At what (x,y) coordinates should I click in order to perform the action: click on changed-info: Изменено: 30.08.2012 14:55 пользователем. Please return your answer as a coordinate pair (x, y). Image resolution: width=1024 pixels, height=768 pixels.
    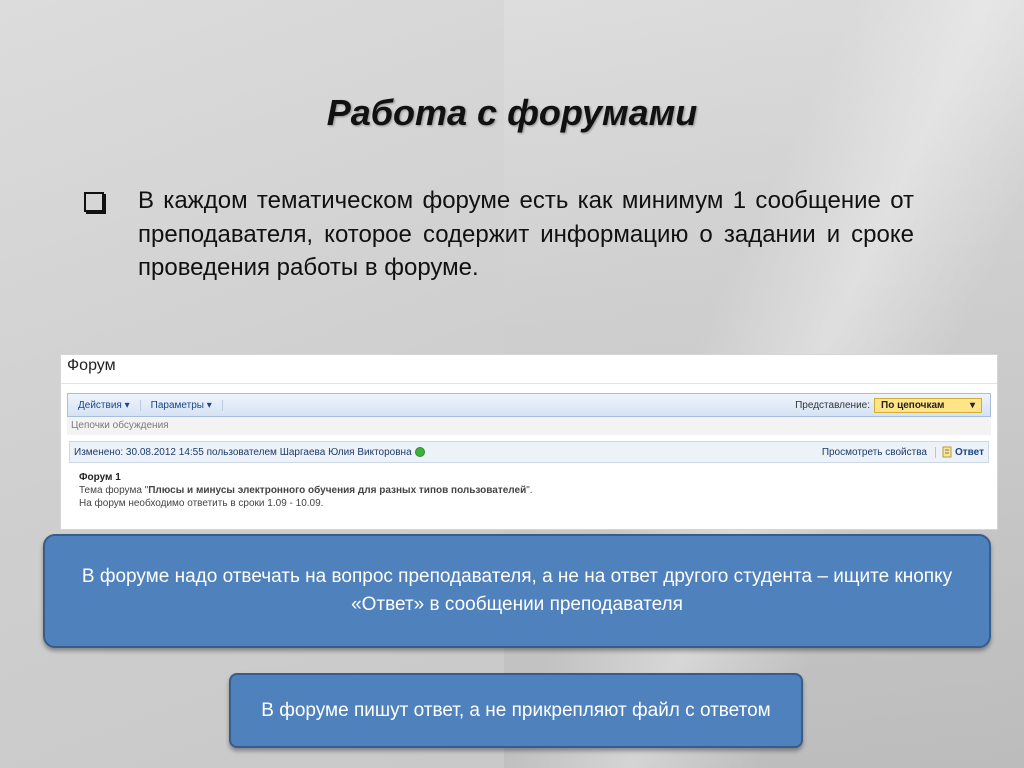
    Looking at the image, I should click on (175, 452).